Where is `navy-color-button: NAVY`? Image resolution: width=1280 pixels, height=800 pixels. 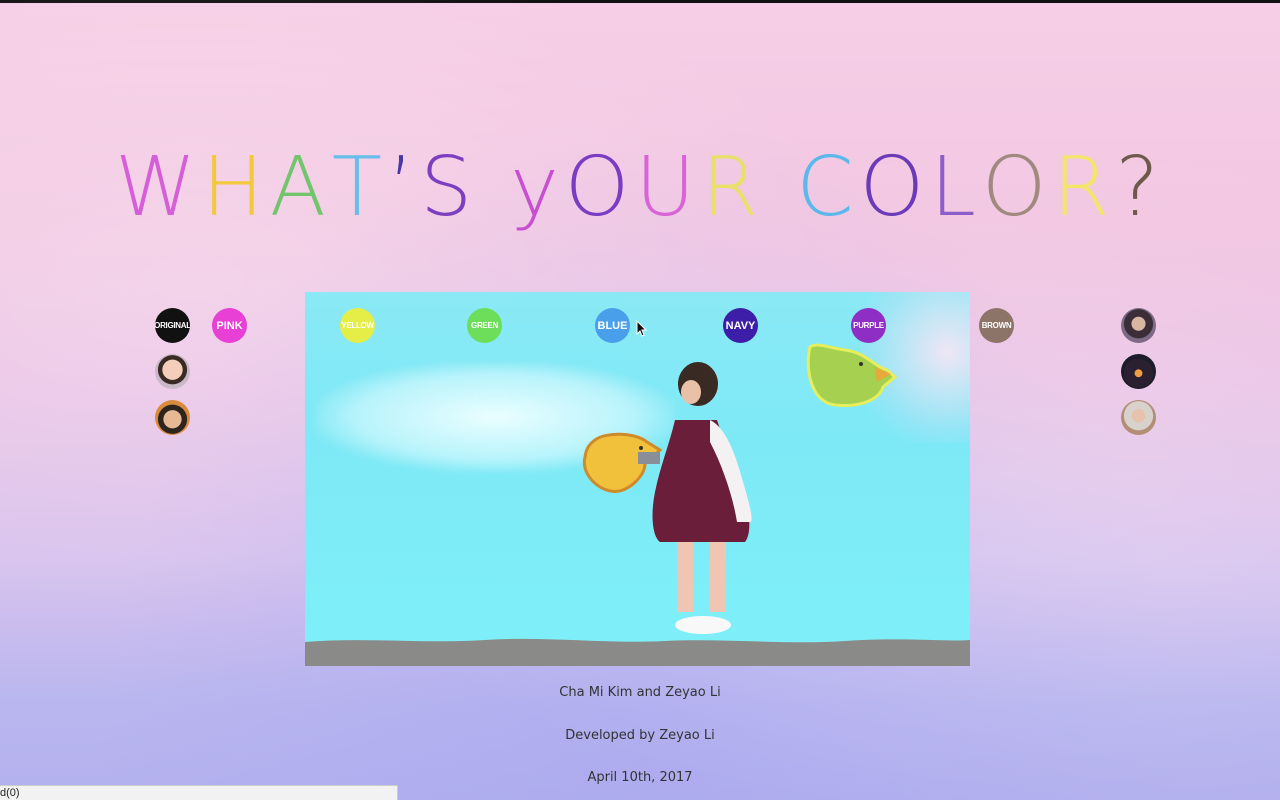 navy-color-button: NAVY is located at coordinates (740, 325).